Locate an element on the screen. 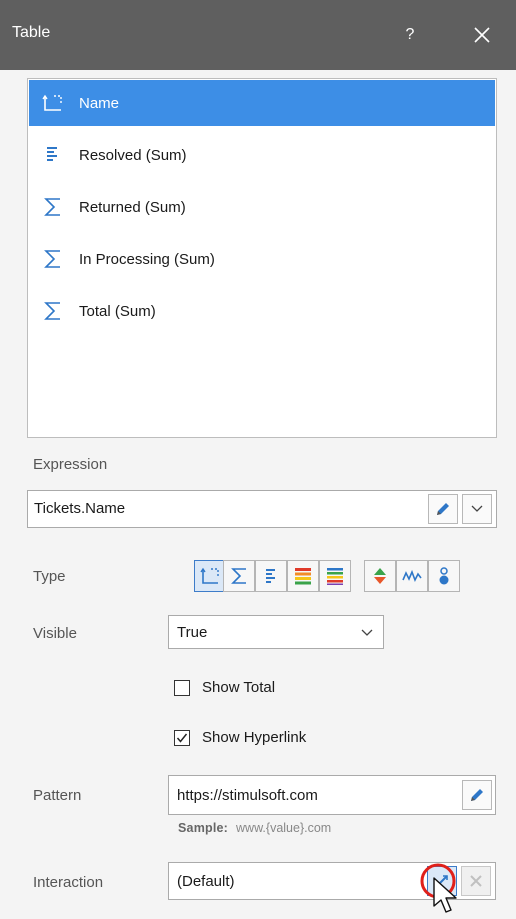 This screenshot has width=516, height=919. bubble-icon is located at coordinates (444, 576).